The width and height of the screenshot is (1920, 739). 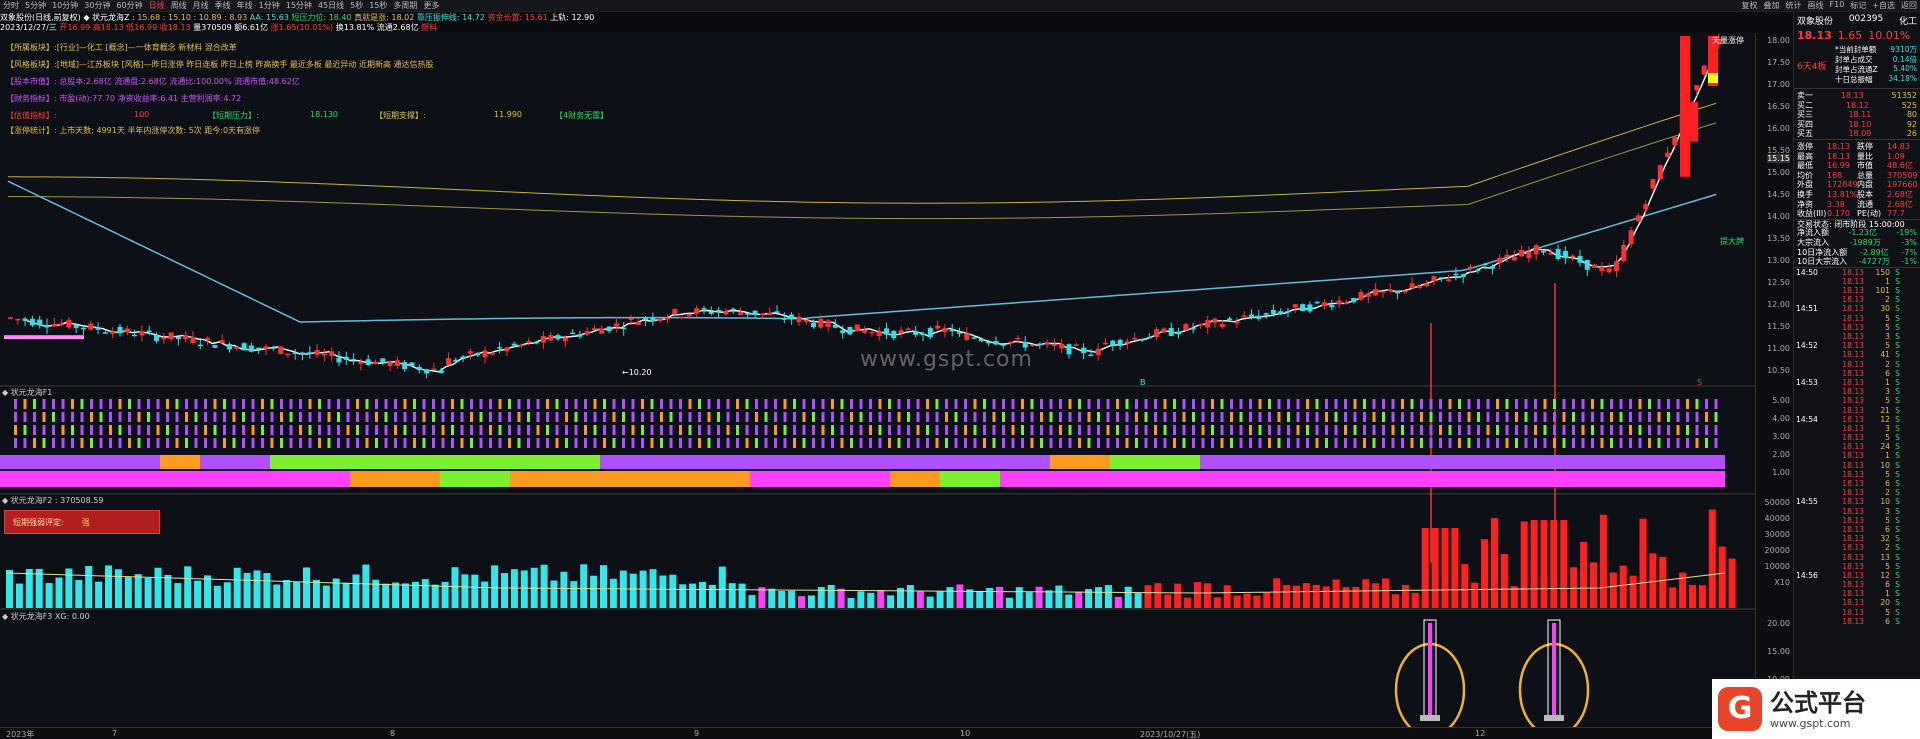 I want to click on timeframe-tab-13: 5秒, so click(x=356, y=5).